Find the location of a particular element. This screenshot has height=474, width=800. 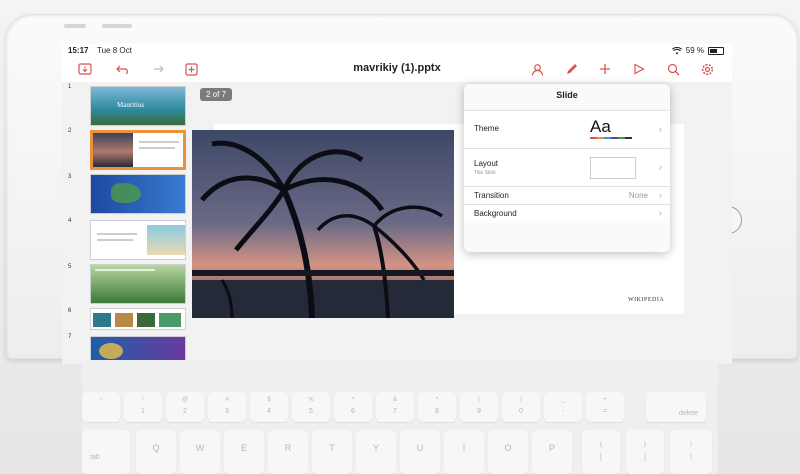

key: U is located at coordinates (420, 452).